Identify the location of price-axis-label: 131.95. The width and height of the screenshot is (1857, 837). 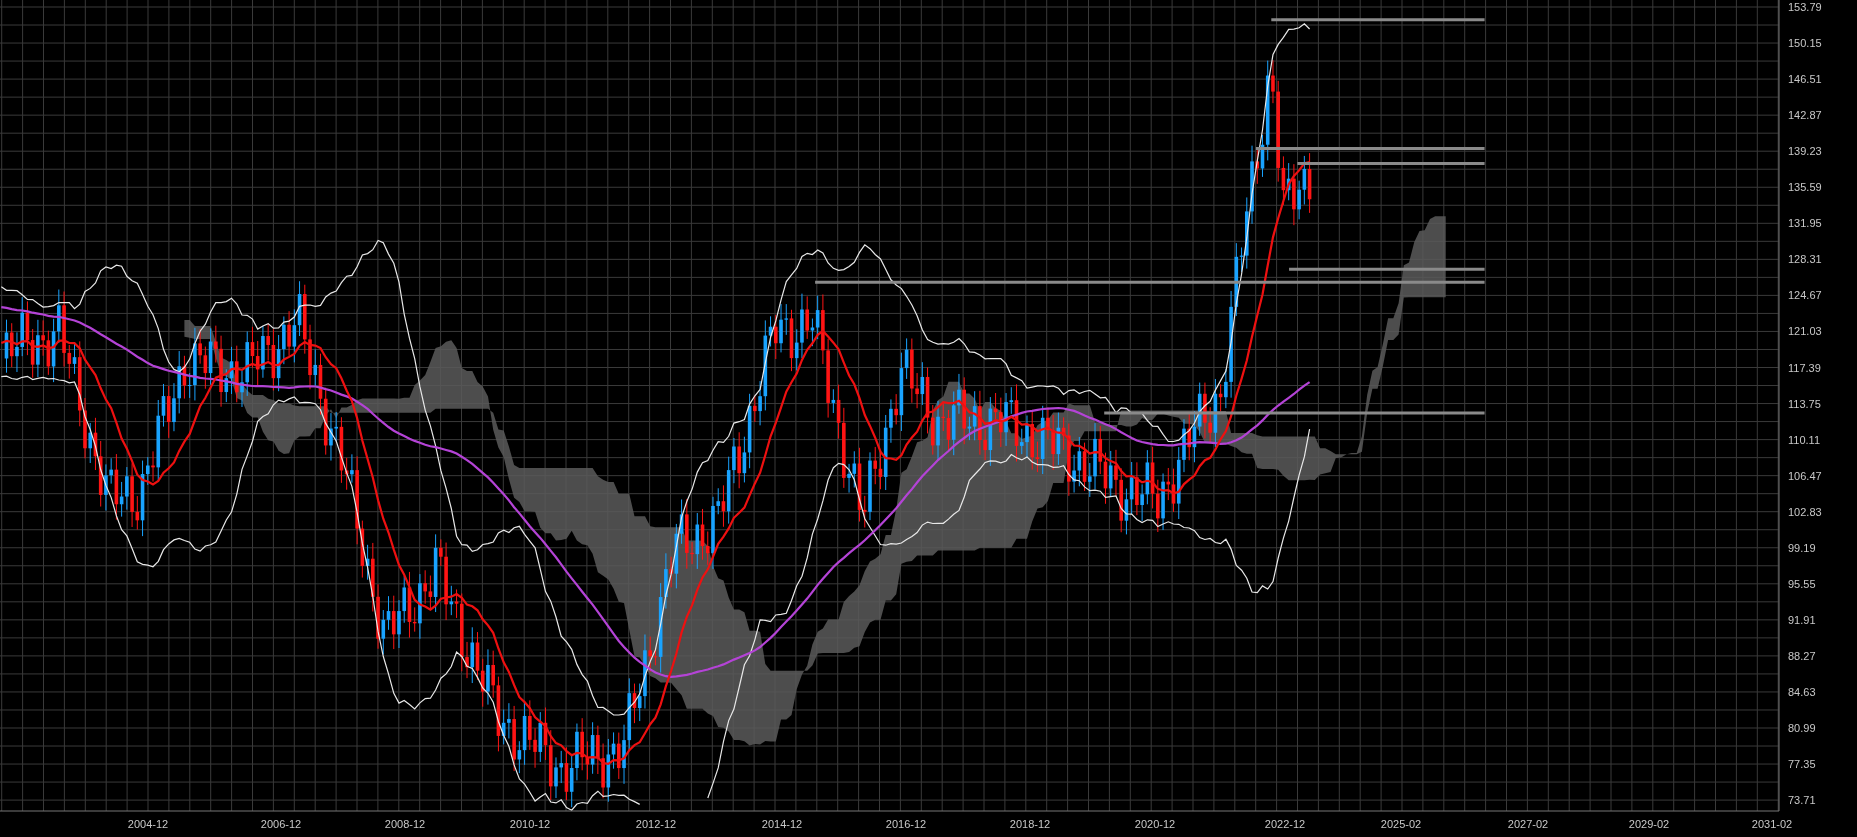
(1805, 223).